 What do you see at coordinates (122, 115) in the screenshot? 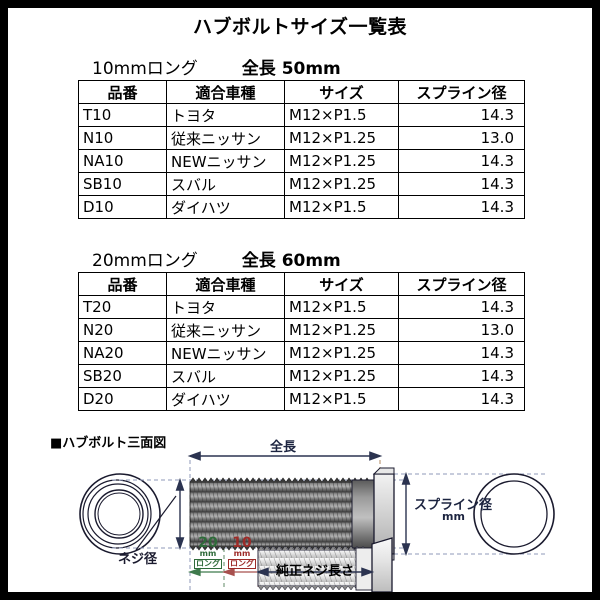
I see `cell-part: T10` at bounding box center [122, 115].